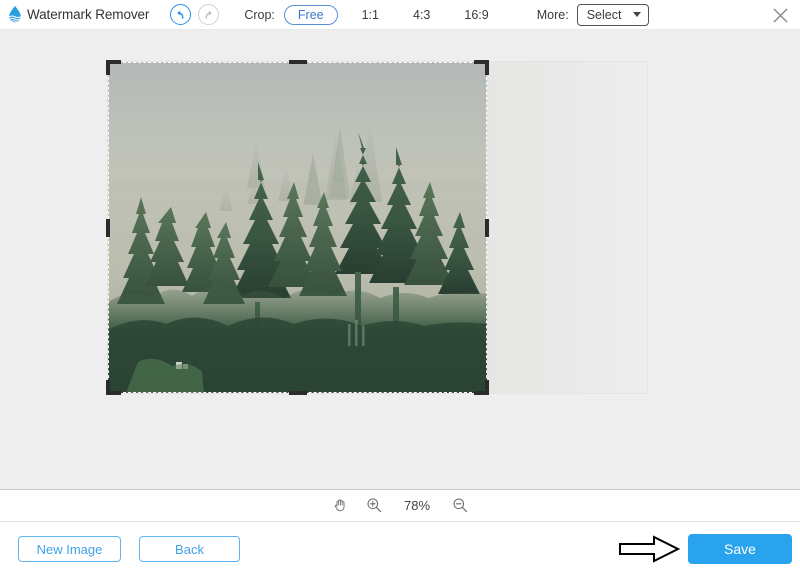 The width and height of the screenshot is (800, 569). Describe the element at coordinates (113, 67) in the screenshot. I see `crop-handle-top-left` at that location.